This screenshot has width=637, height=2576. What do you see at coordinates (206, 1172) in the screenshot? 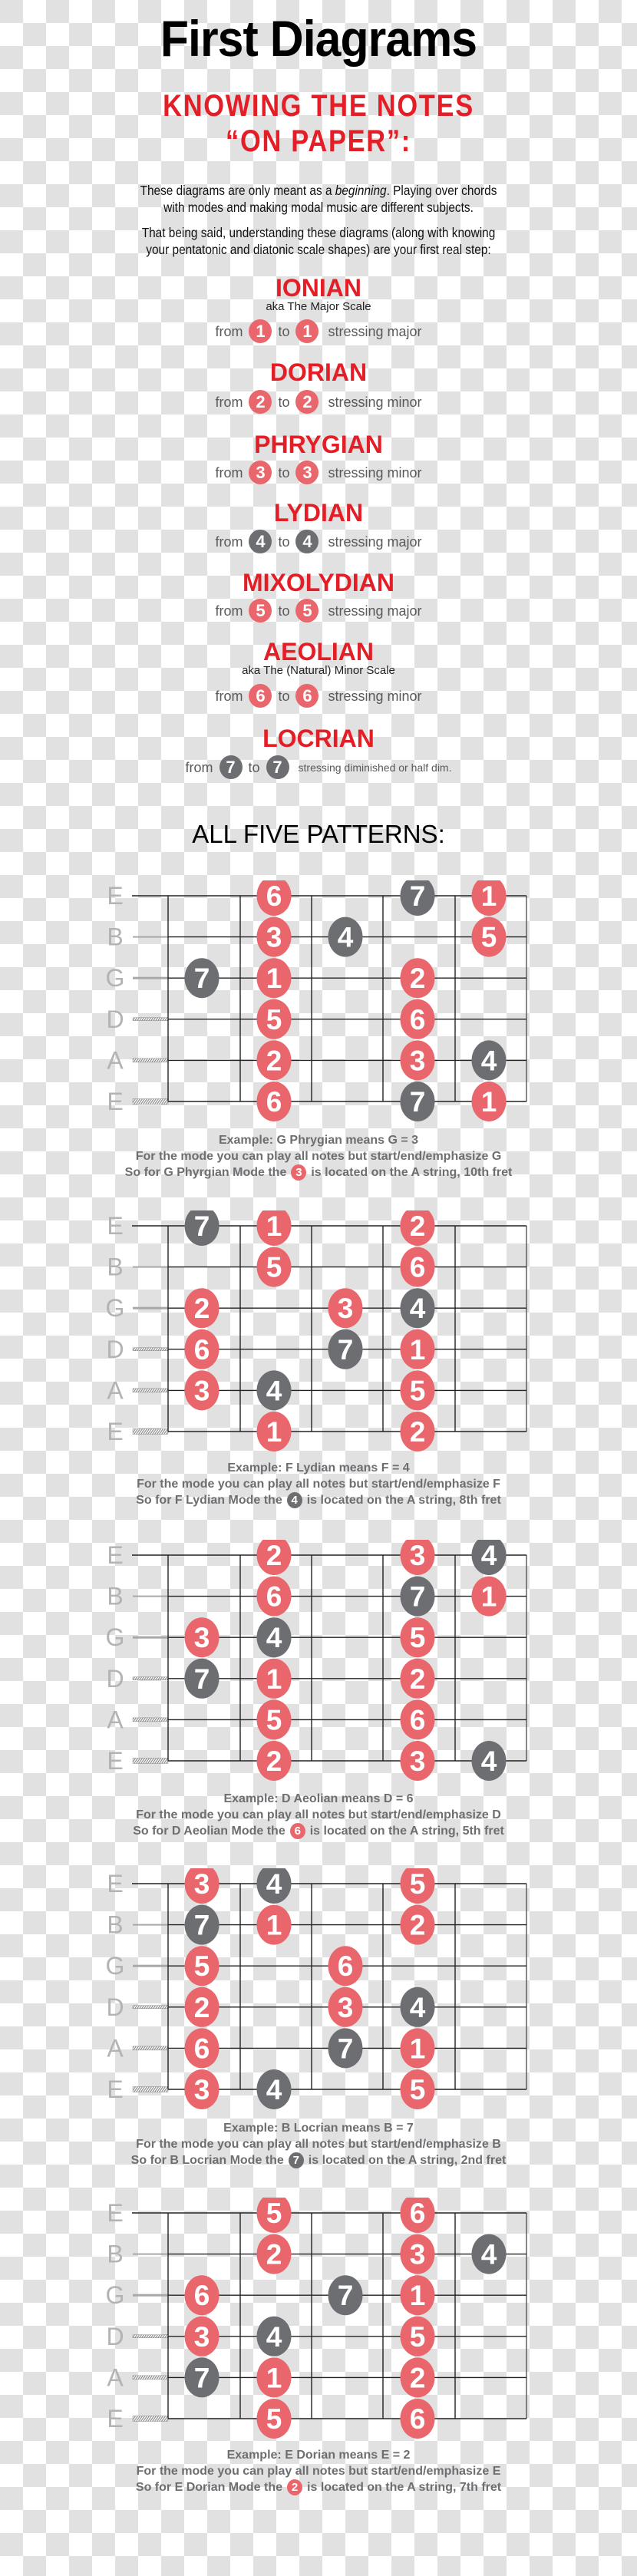
I see `caption-text: So for G Phyrgian Mode the` at bounding box center [206, 1172].